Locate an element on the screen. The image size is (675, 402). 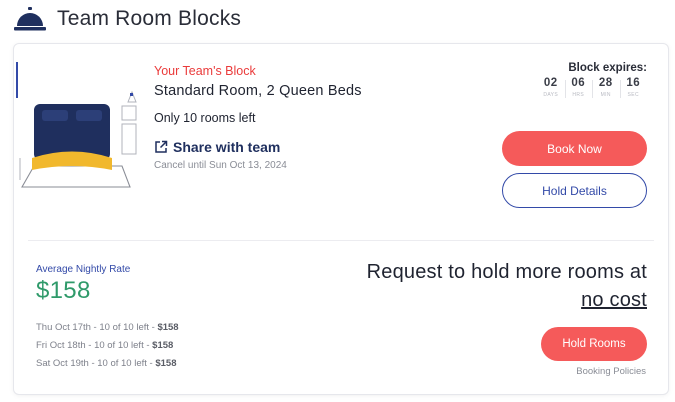
request-more-rooms: Request to hold more rooms at no cost is located at coordinates (467, 286).